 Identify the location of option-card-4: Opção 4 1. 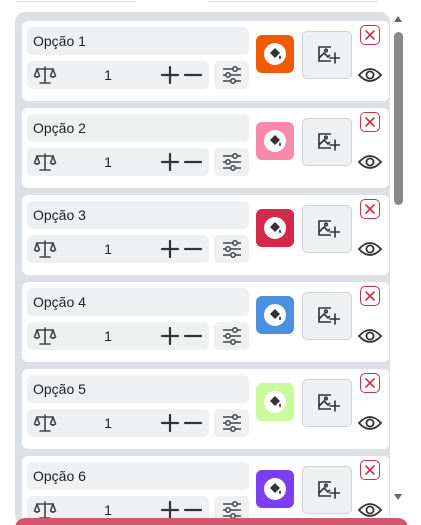
(205, 322).